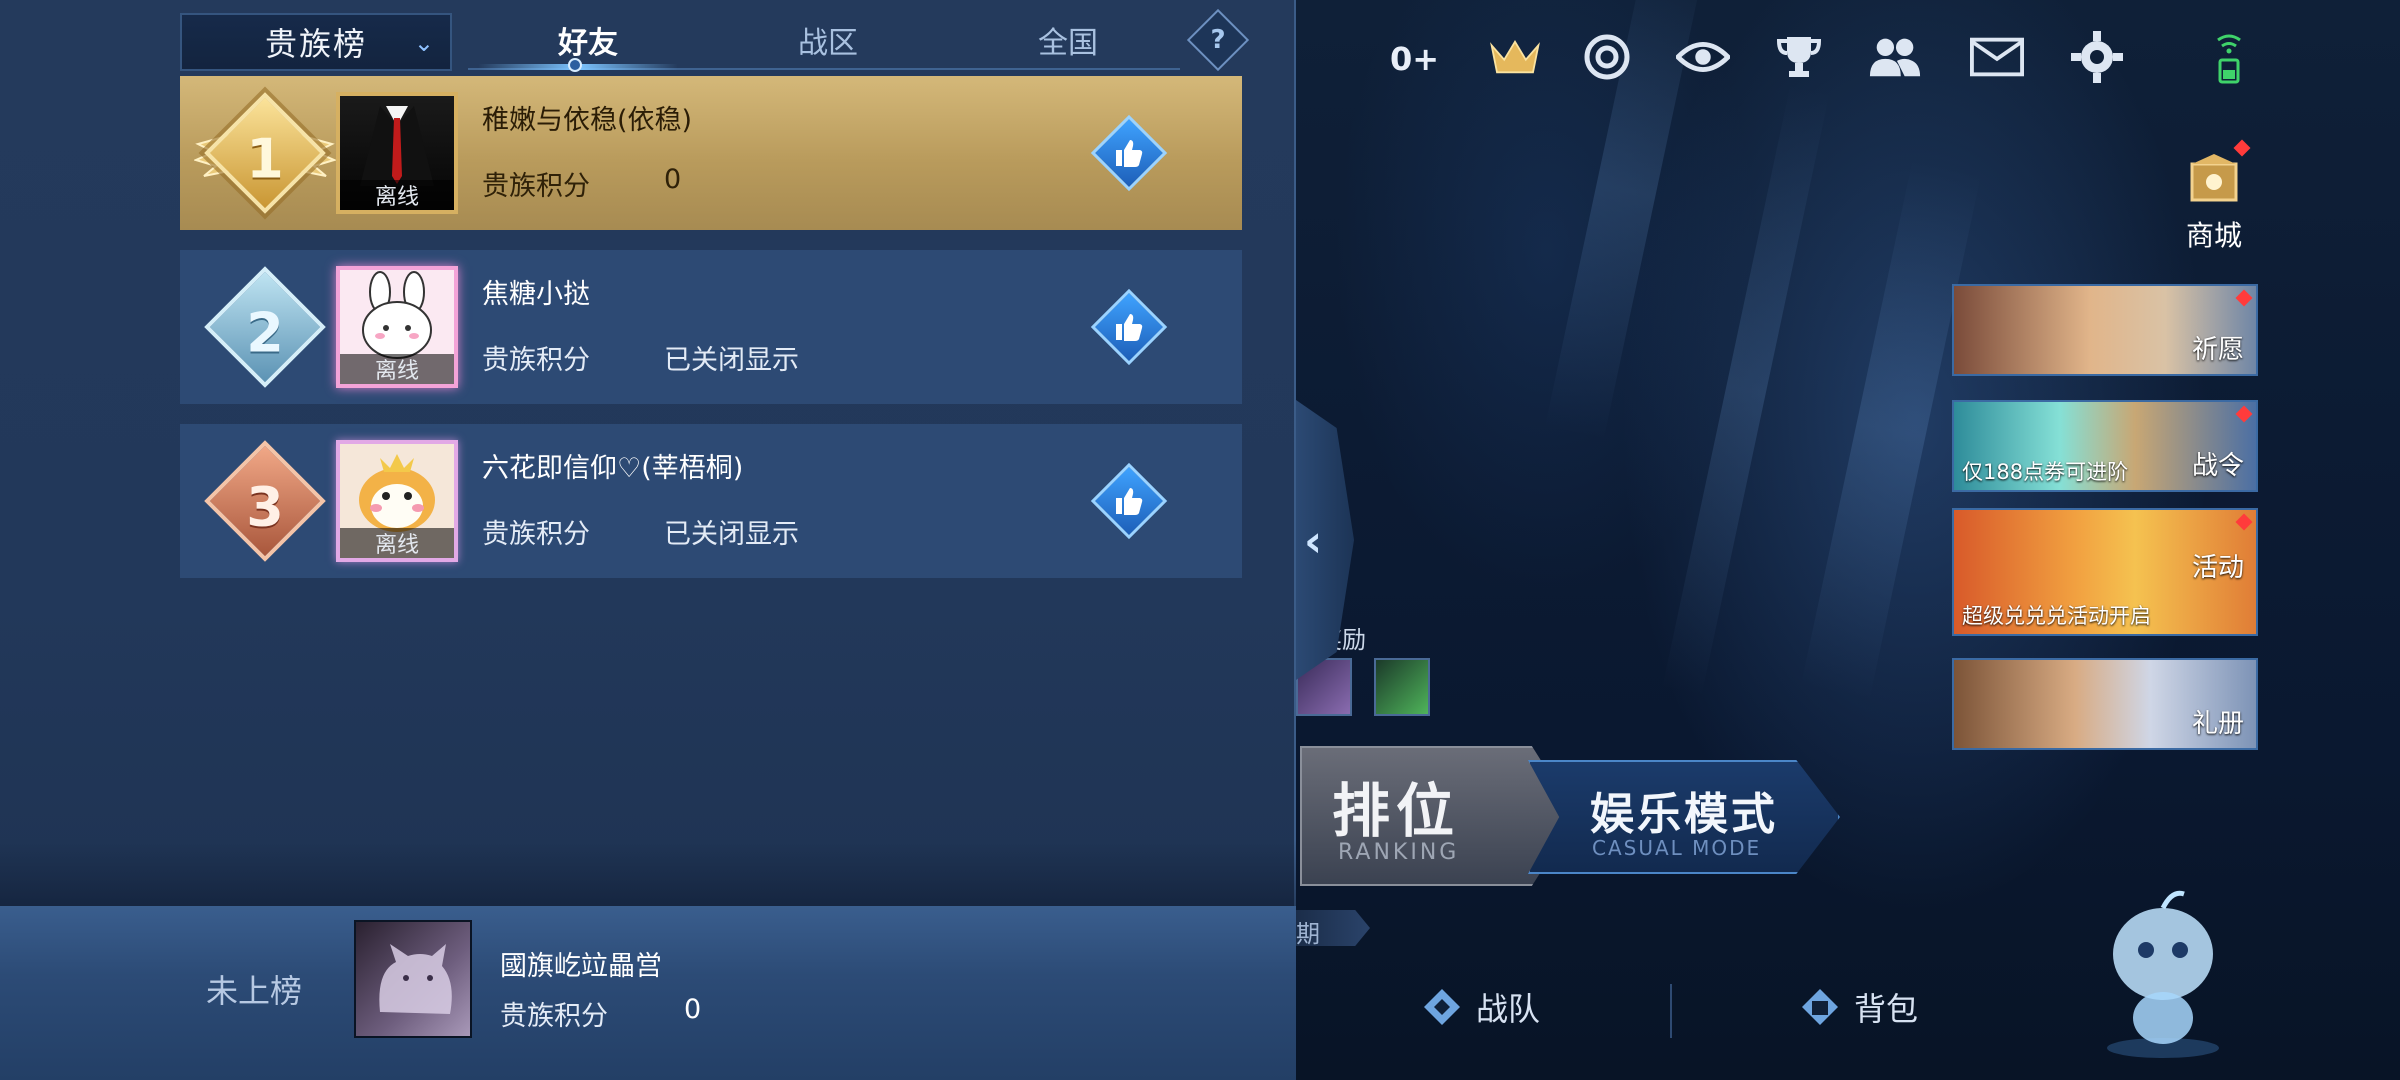  I want to click on divider, so click(1671, 1011).